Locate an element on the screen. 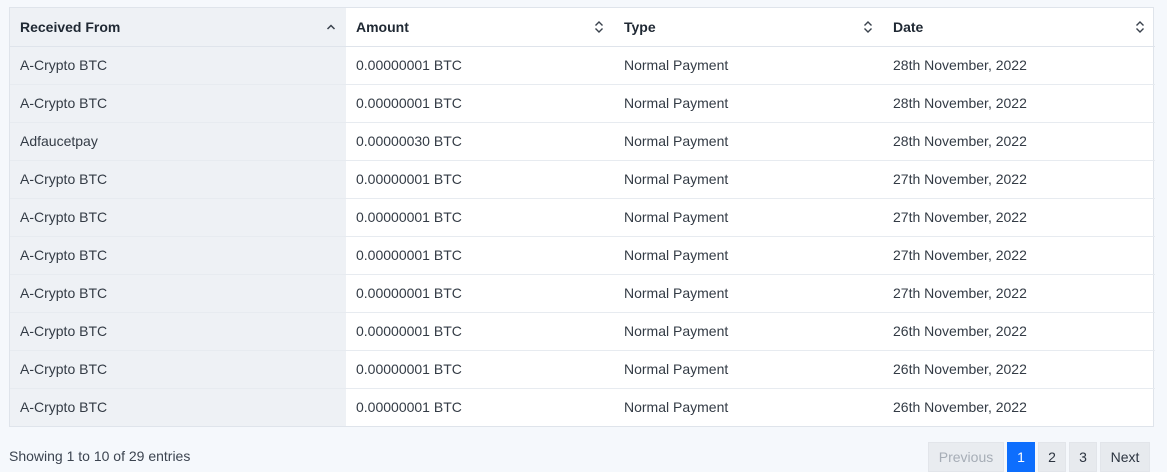  column-header-type: Type is located at coordinates (748, 27).